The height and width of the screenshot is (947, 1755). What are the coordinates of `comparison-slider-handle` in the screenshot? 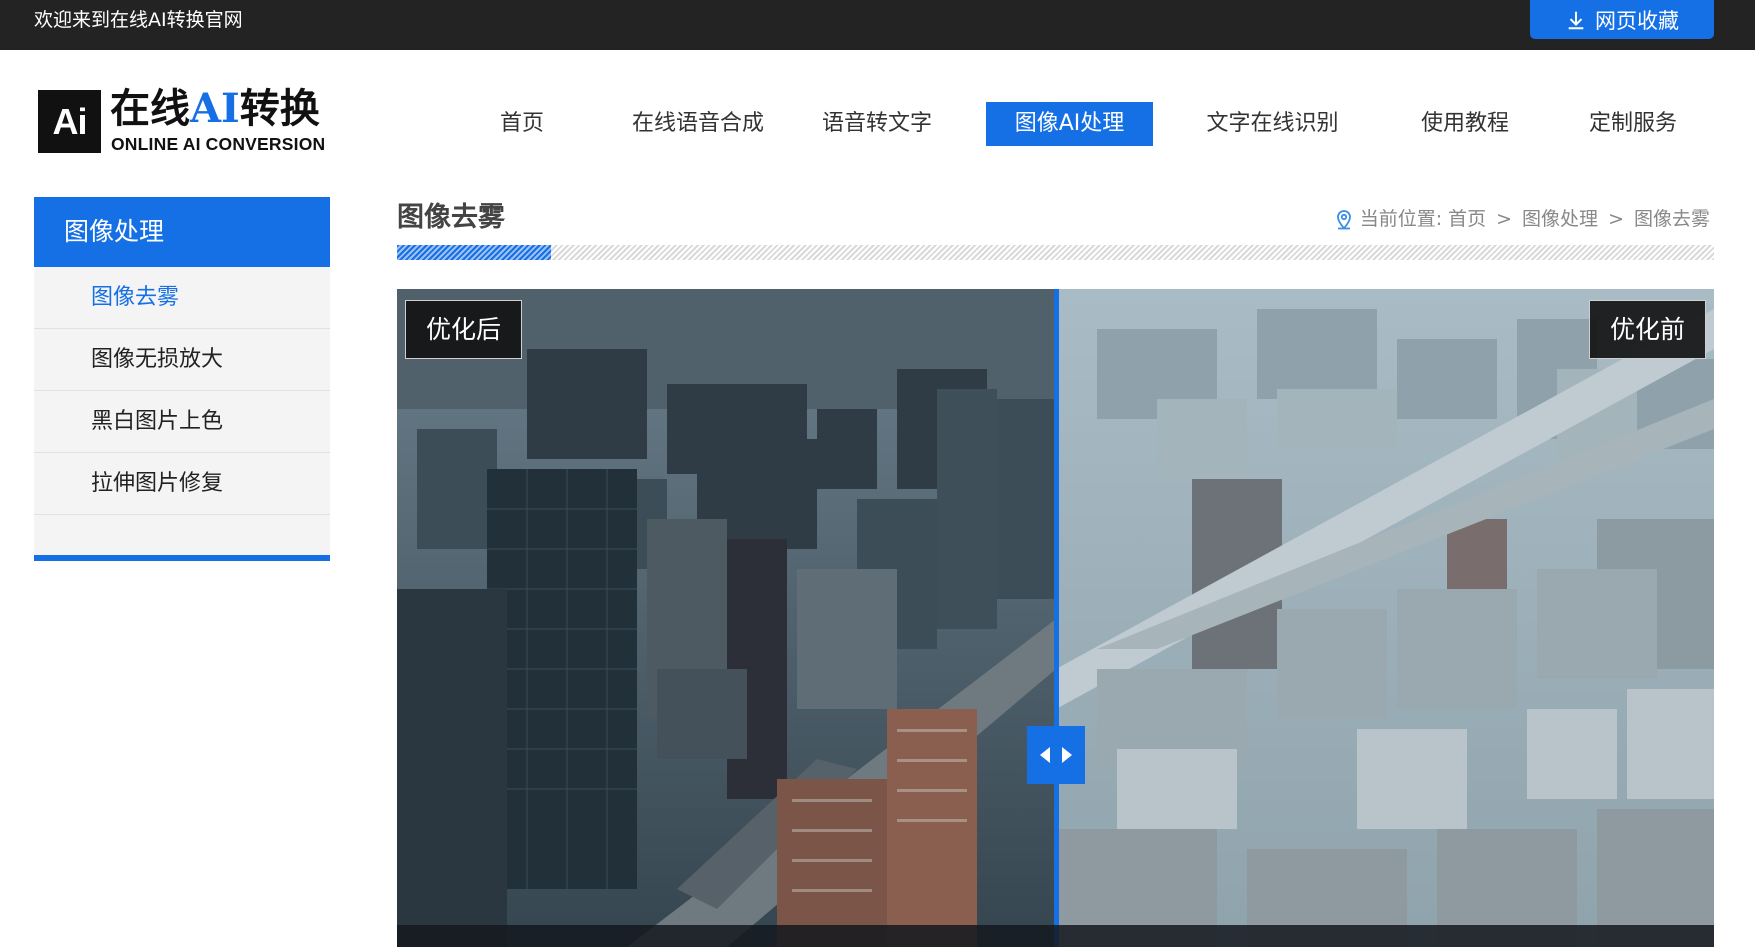 It's located at (1056, 755).